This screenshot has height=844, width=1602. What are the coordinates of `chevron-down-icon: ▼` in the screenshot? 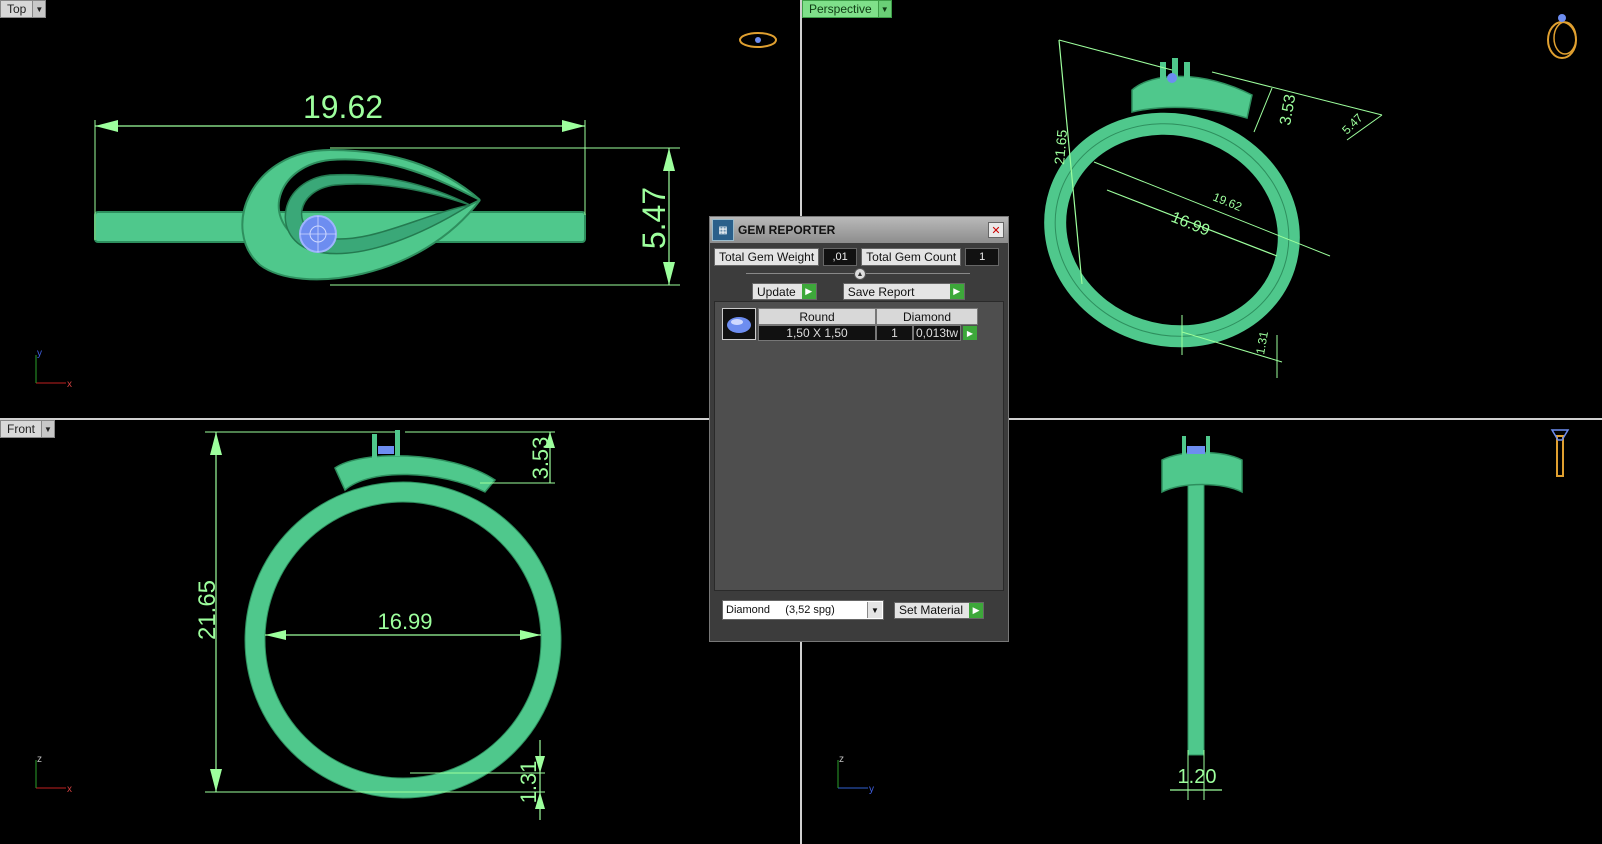 It's located at (874, 610).